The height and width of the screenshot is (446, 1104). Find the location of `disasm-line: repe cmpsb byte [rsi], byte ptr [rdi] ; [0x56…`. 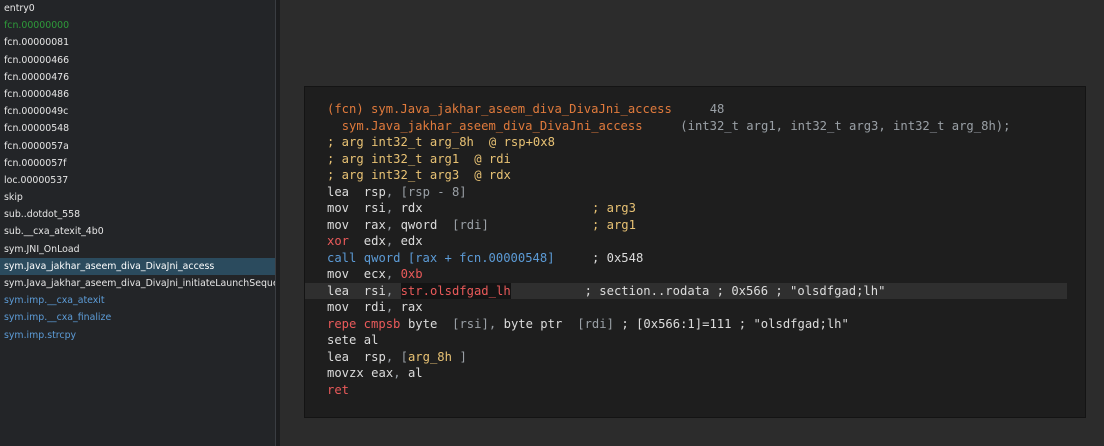

disasm-line: repe cmpsb byte [rsi], byte ptr [rdi] ; [0x56… is located at coordinates (686, 324).